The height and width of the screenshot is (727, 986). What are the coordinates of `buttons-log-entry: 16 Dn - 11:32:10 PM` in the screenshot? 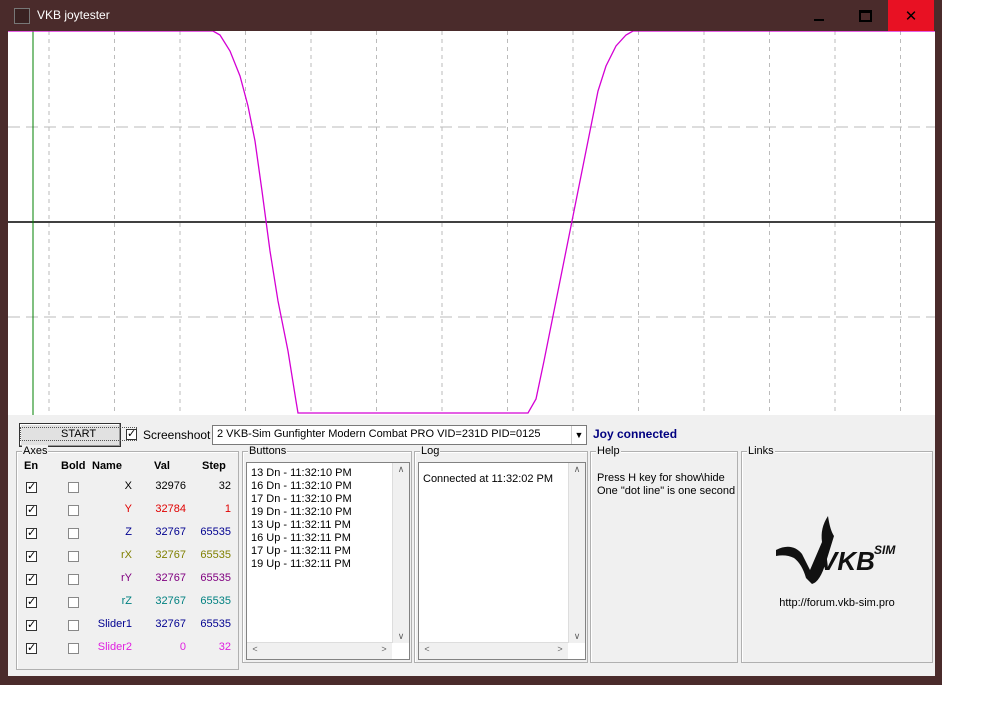 It's located at (301, 486).